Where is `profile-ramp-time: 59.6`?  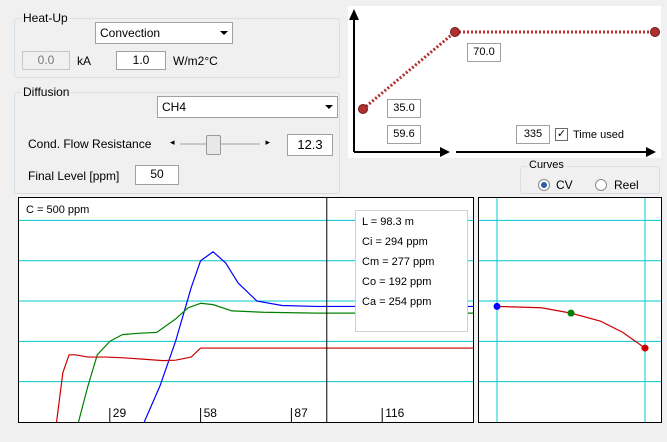
profile-ramp-time: 59.6 is located at coordinates (404, 134).